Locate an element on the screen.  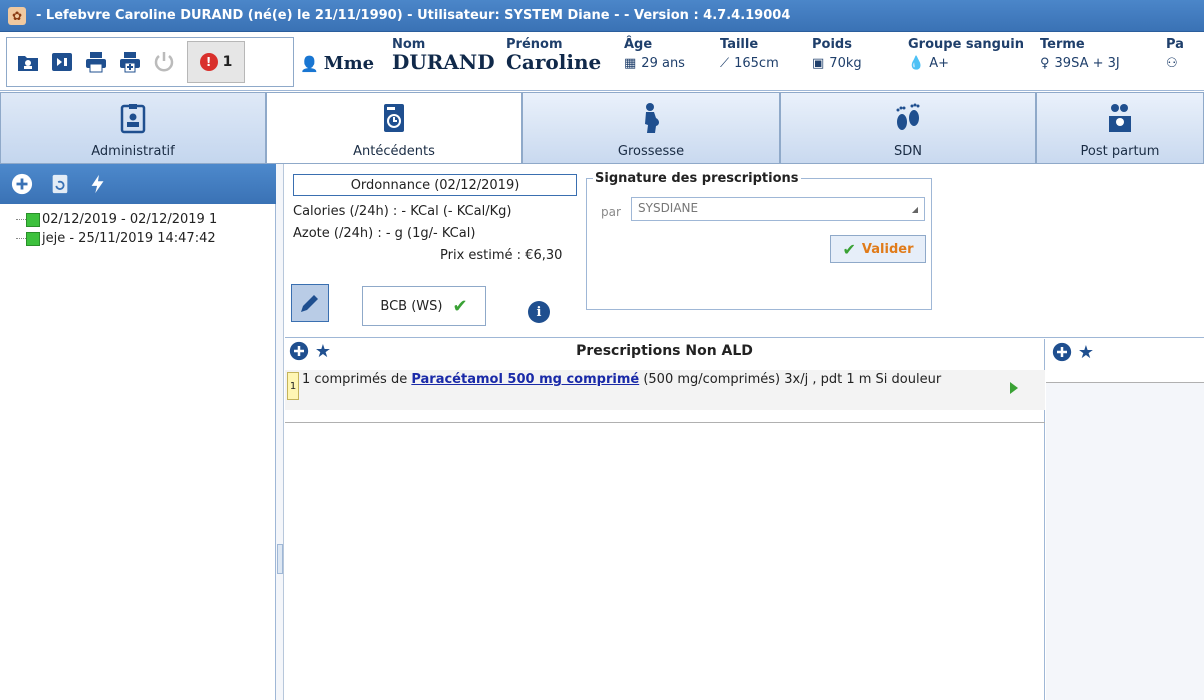
patient-groupe-field: Groupe sanguin 💧 A+ is located at coordinates (966, 54).